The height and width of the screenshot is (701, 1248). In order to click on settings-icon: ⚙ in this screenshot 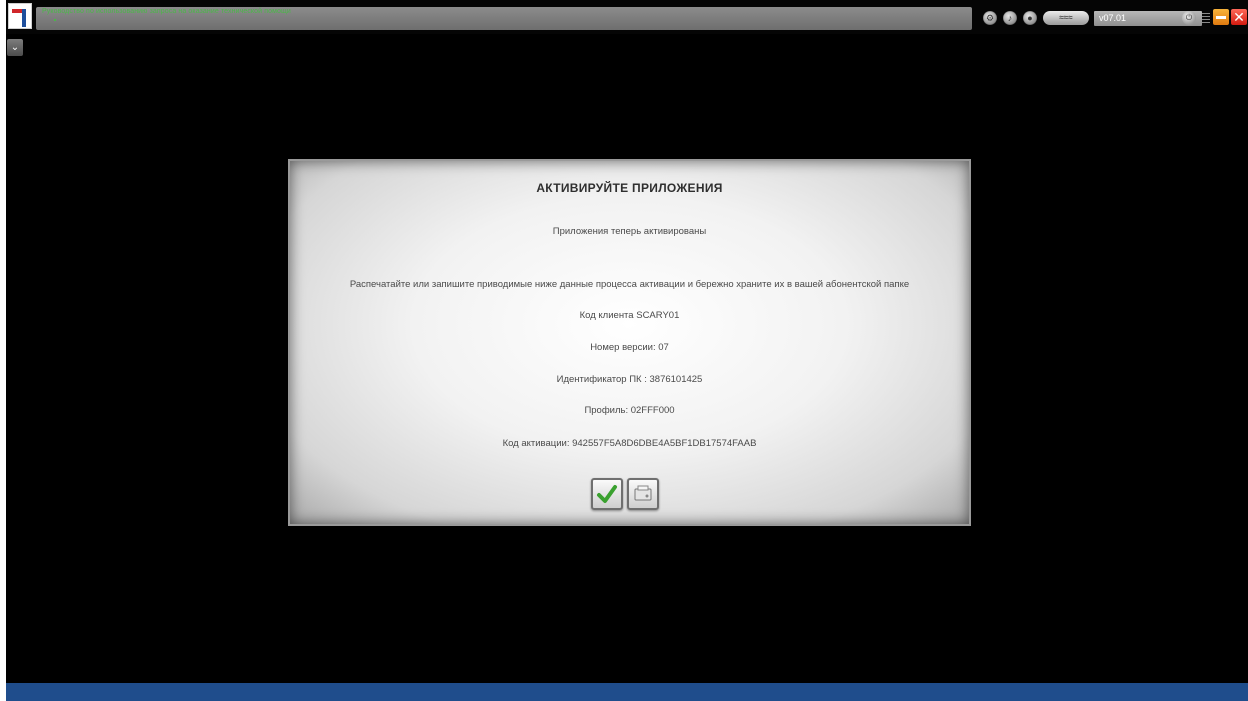, I will do `click(990, 18)`.